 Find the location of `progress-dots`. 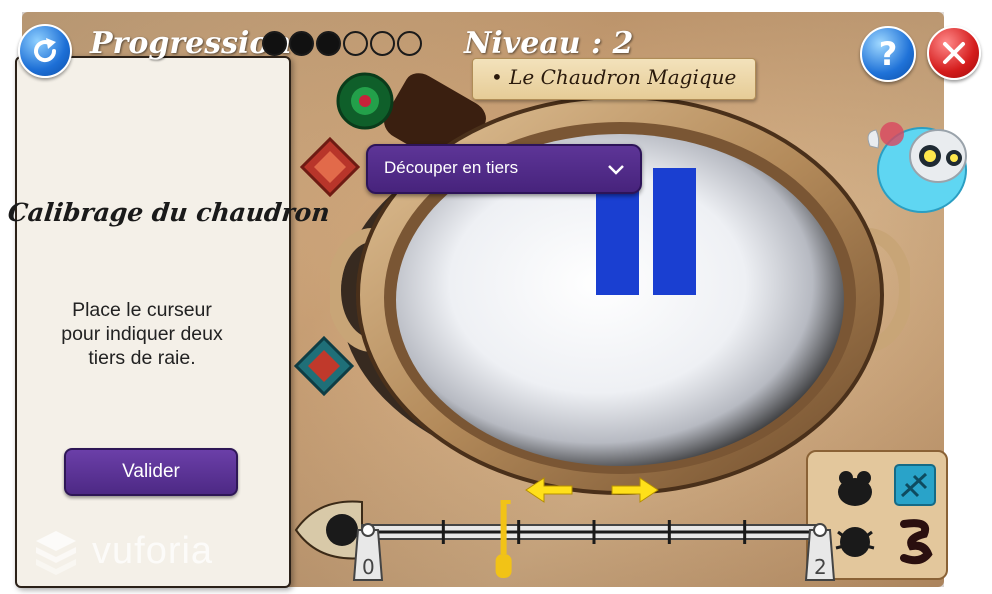

progress-dots is located at coordinates (342, 43).